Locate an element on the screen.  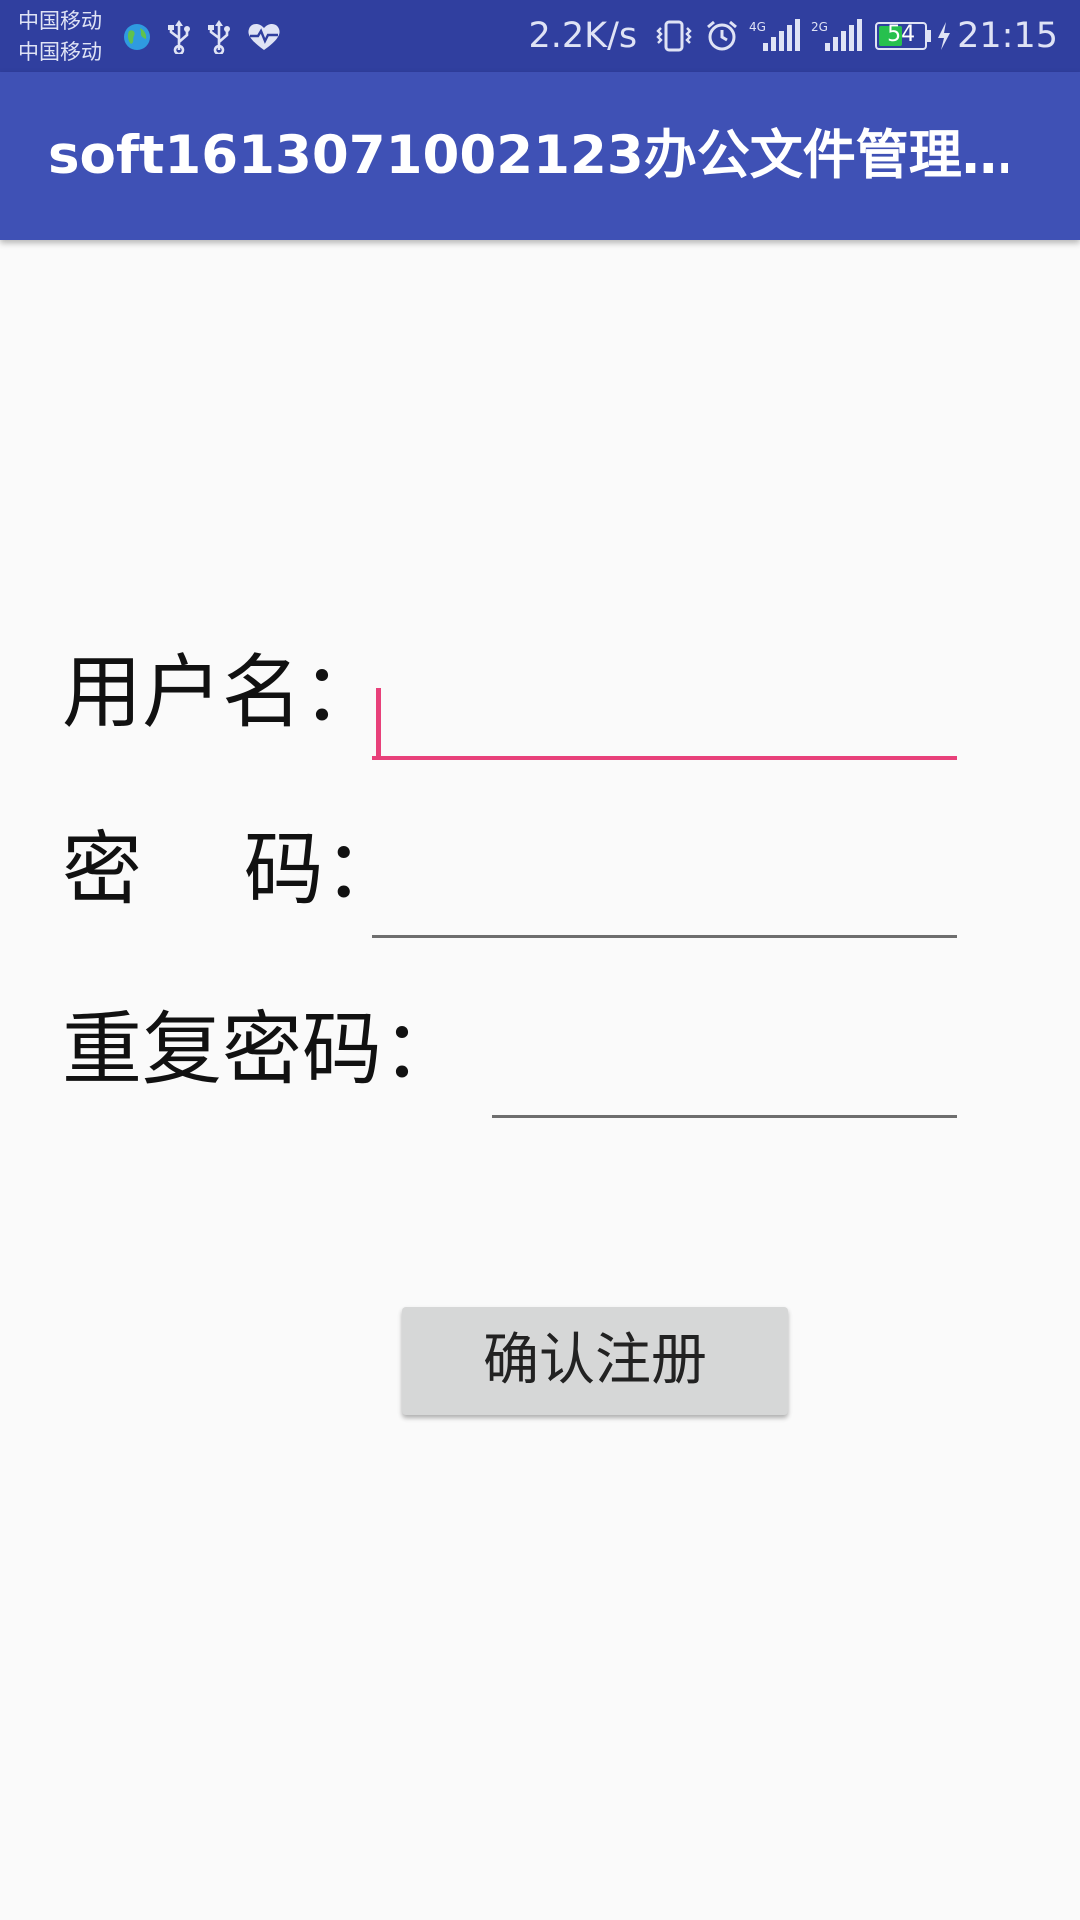
carrier-1: 中国移动 is located at coordinates (60, 21).